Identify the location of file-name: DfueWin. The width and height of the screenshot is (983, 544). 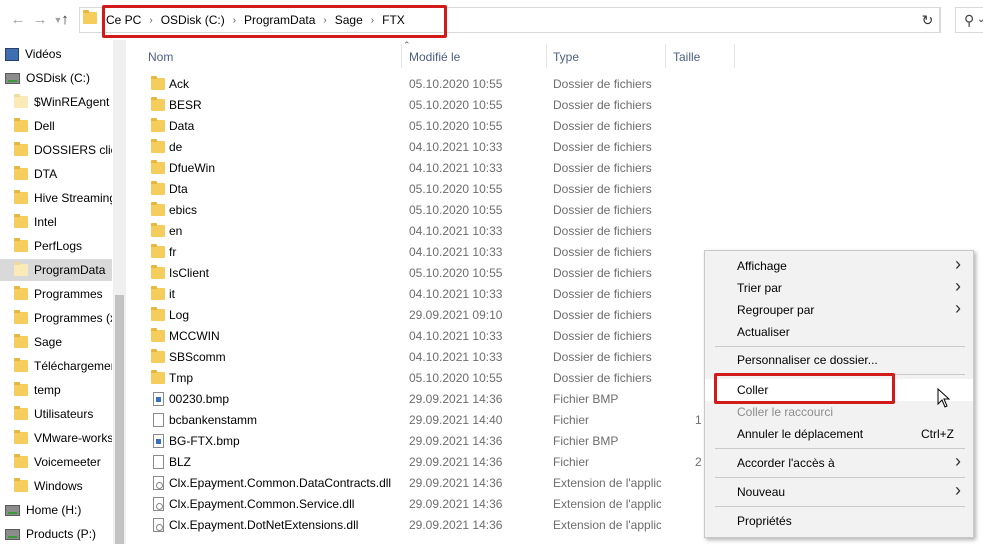
(192, 168).